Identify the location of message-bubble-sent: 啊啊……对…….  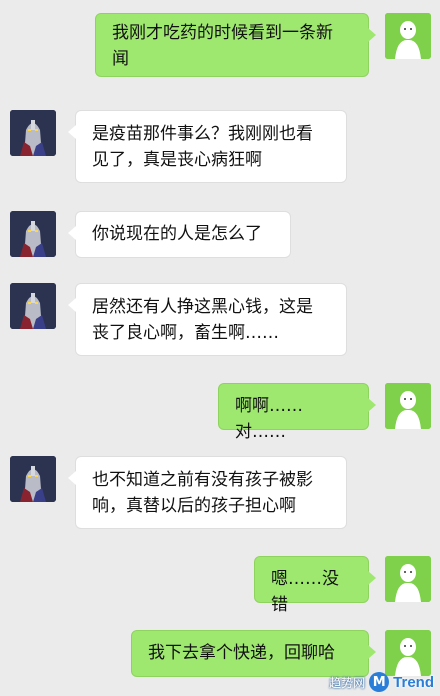
(297, 412).